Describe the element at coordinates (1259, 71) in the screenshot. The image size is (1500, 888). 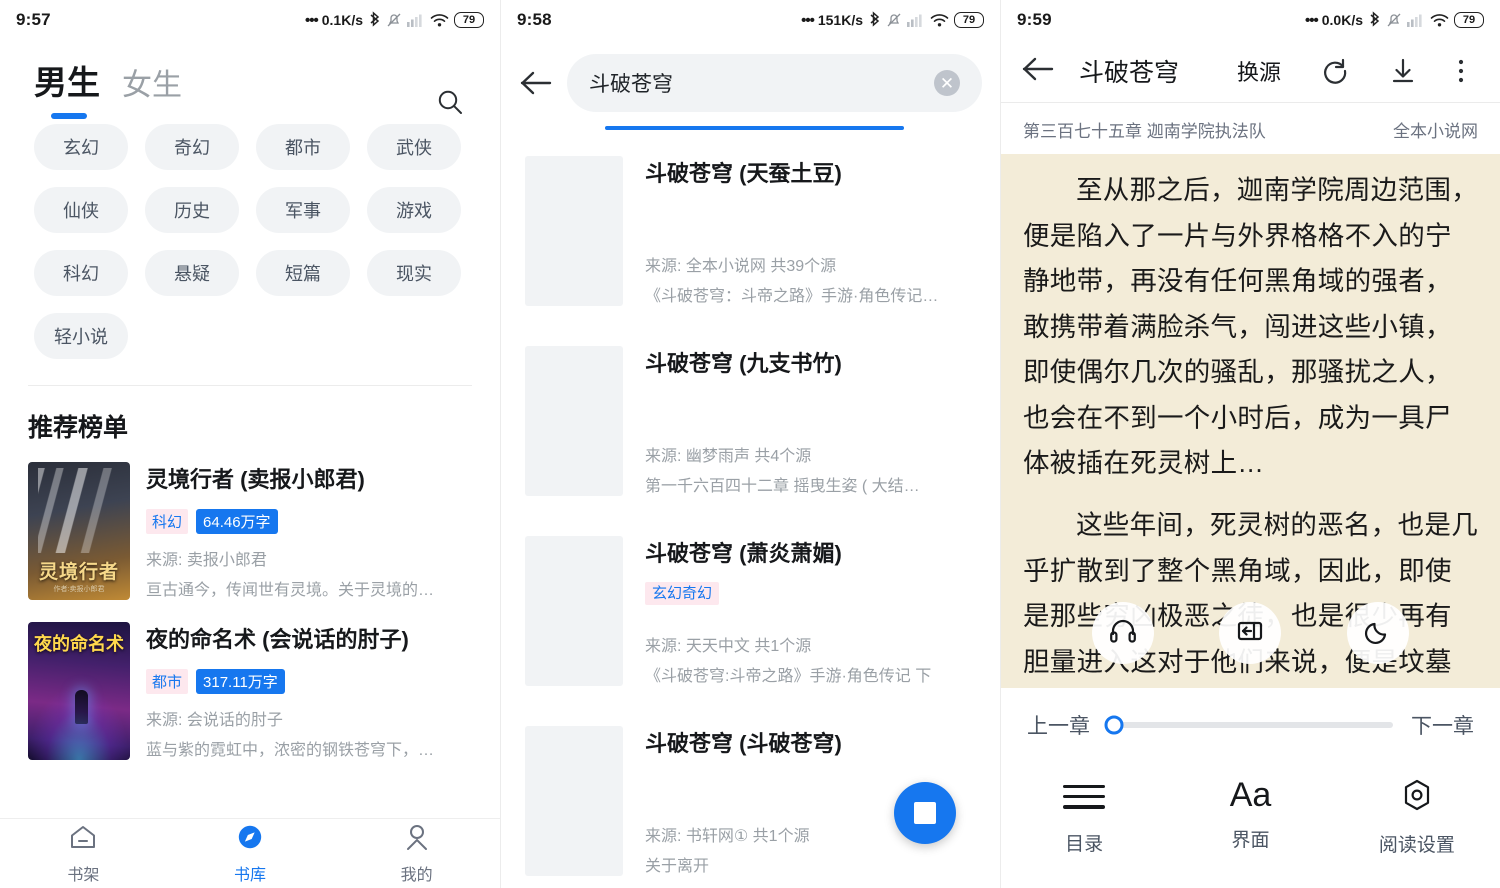
I see `change-source-button: 换源` at that location.